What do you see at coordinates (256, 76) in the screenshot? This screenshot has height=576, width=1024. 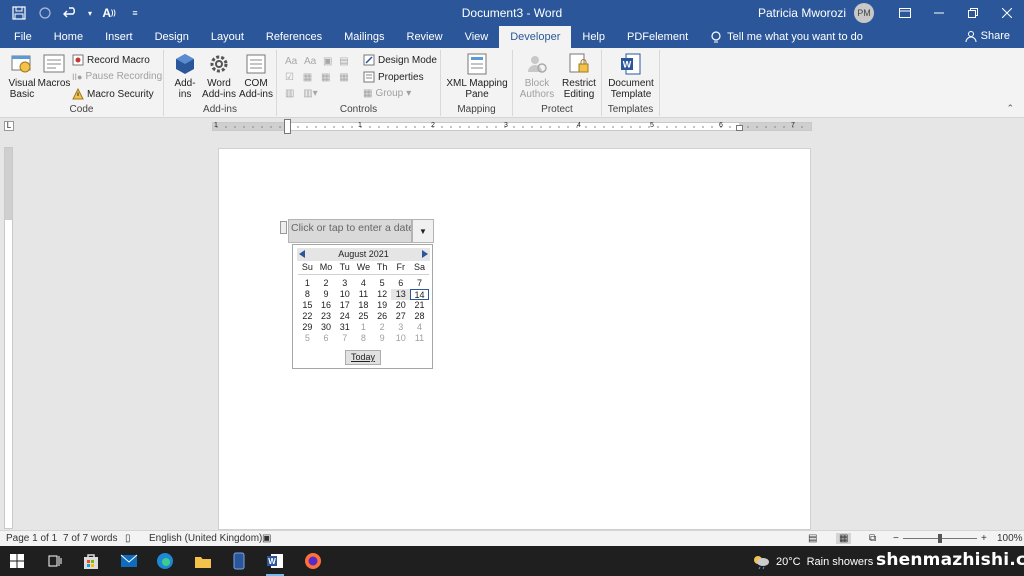 I see `com-addins-button: COM Add-ins` at bounding box center [256, 76].